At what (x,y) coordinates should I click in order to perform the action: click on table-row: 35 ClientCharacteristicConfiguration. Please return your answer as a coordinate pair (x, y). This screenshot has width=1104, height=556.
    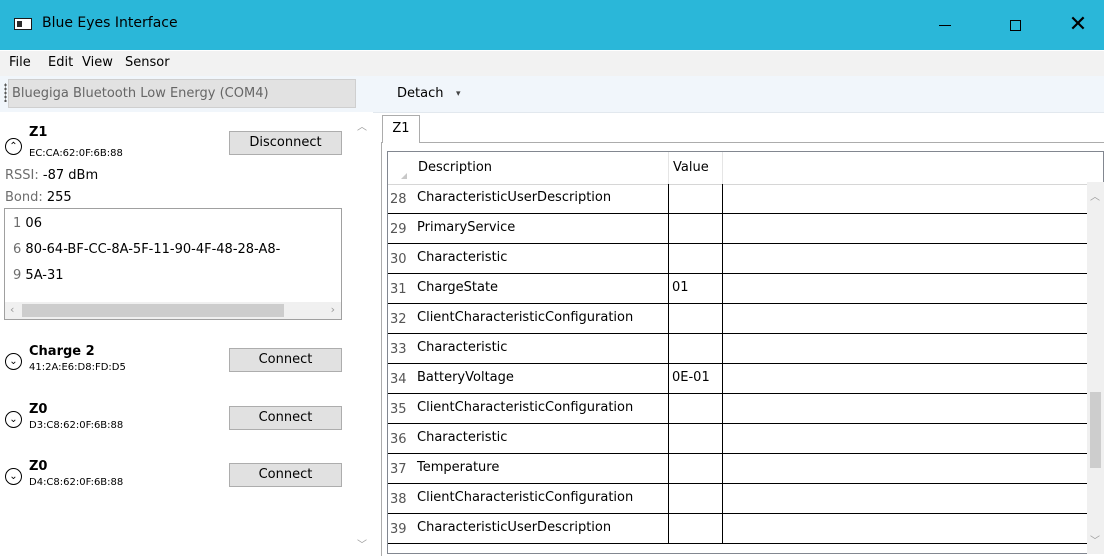
    Looking at the image, I should click on (738, 409).